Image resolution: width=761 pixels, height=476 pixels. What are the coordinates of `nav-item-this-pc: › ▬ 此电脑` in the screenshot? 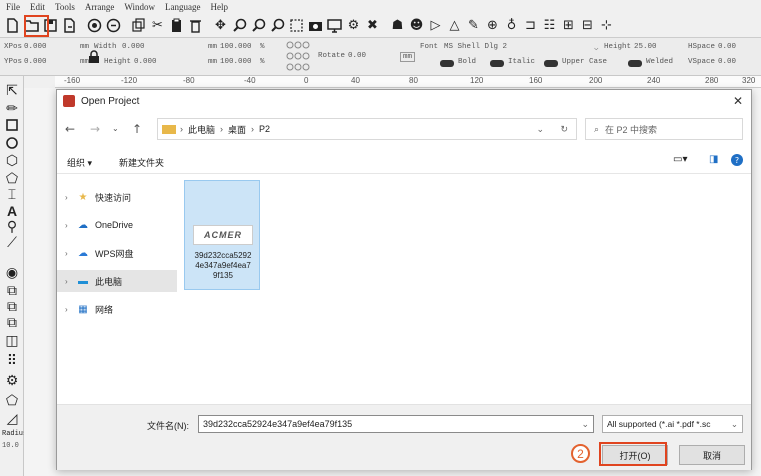 It's located at (117, 281).